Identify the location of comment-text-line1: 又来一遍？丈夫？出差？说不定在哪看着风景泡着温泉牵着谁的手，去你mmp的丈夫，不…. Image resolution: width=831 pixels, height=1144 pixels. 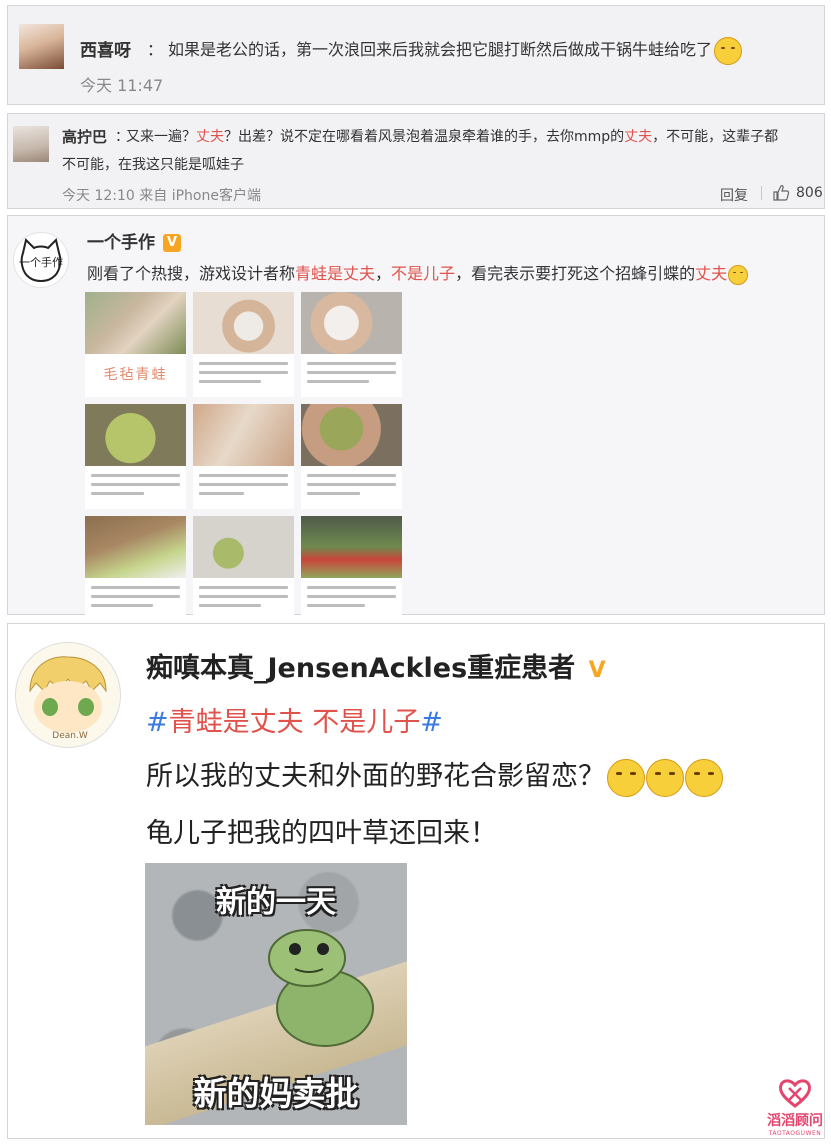
(452, 136).